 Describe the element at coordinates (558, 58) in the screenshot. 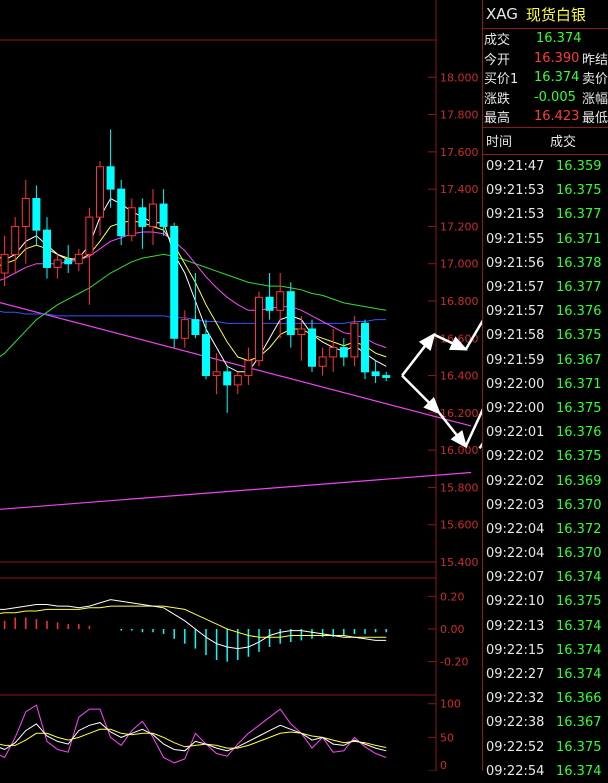

I see `quote-field-value: 16.390` at that location.